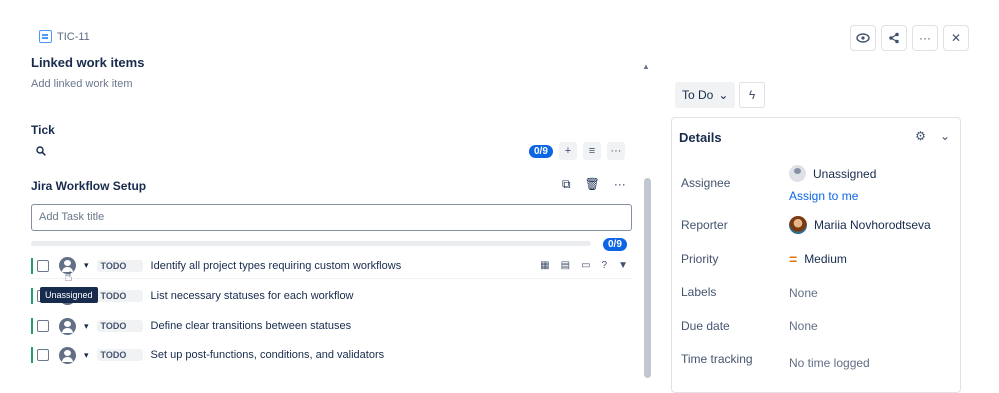  I want to click on issue-key: TIC-11, so click(64, 36).